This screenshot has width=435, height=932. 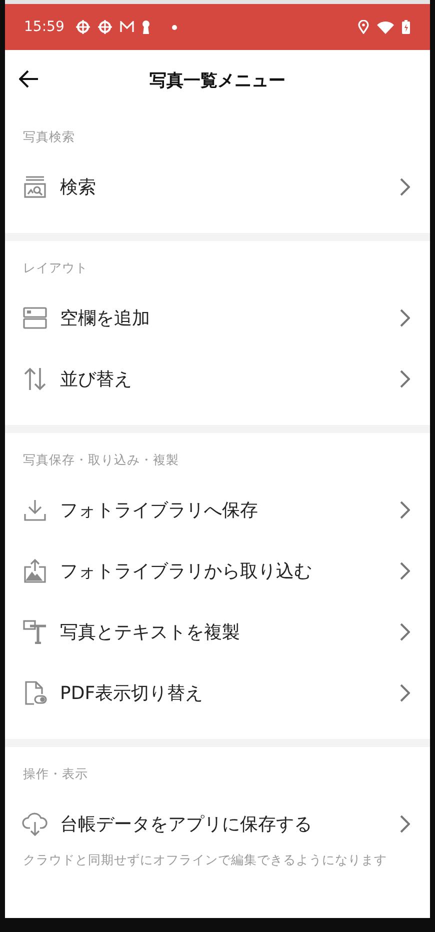 I want to click on download-icon, so click(x=35, y=510).